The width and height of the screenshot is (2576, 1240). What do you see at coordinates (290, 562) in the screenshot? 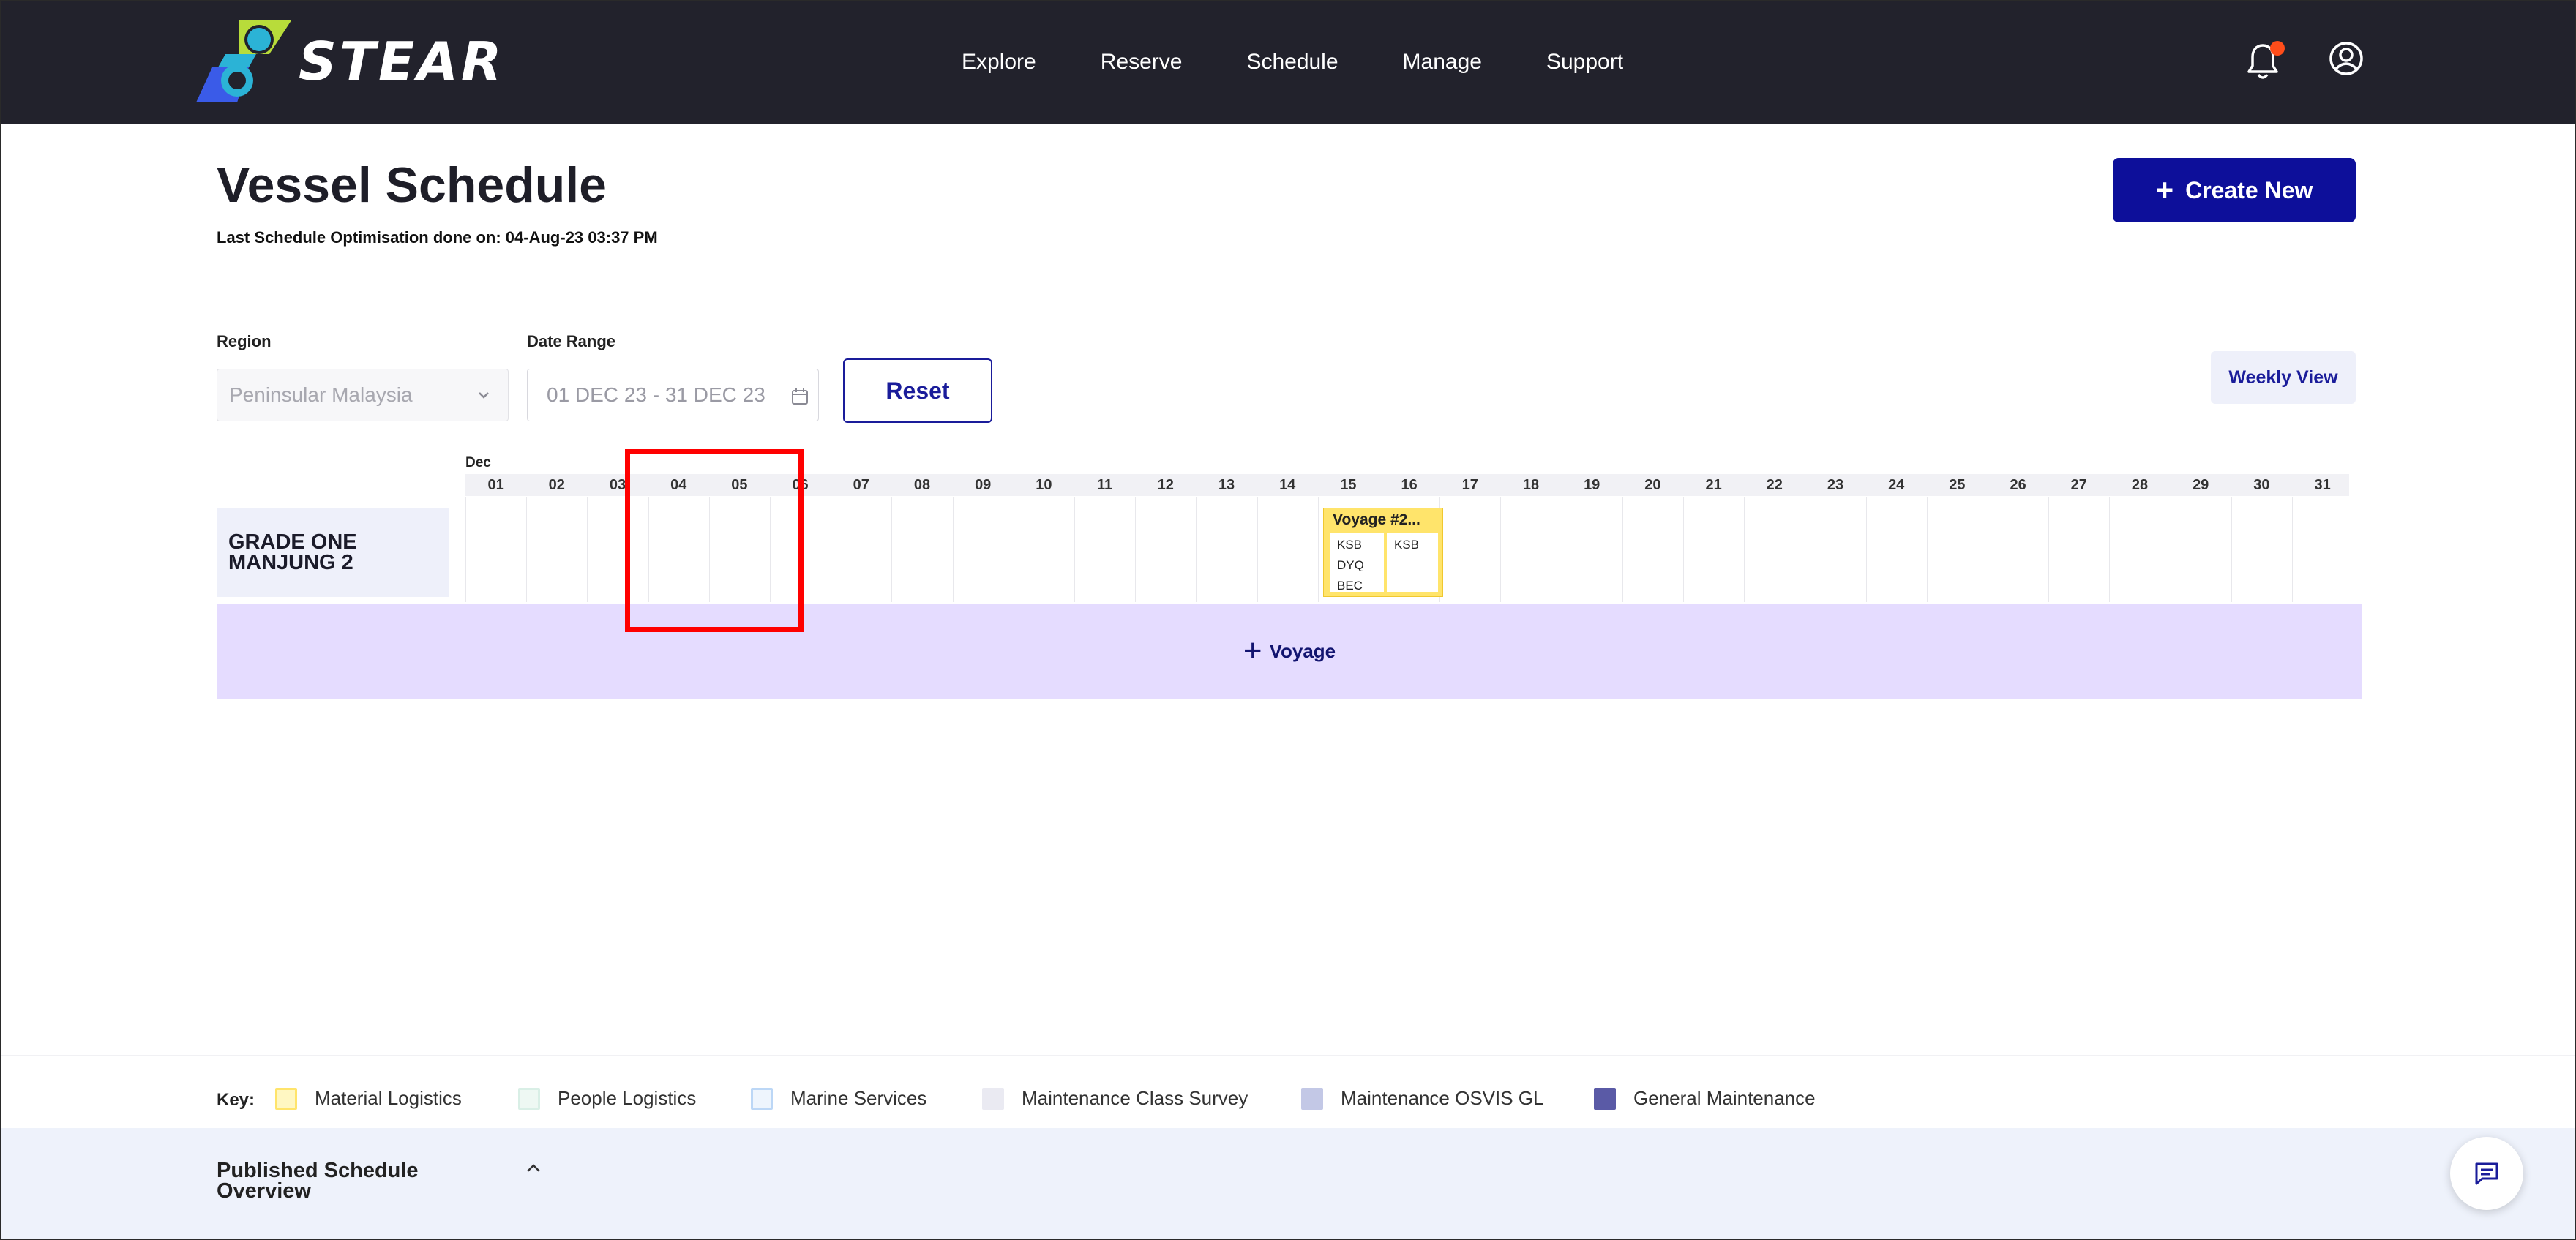
I see `vessel-name-line2: MANJUNG 2` at bounding box center [290, 562].